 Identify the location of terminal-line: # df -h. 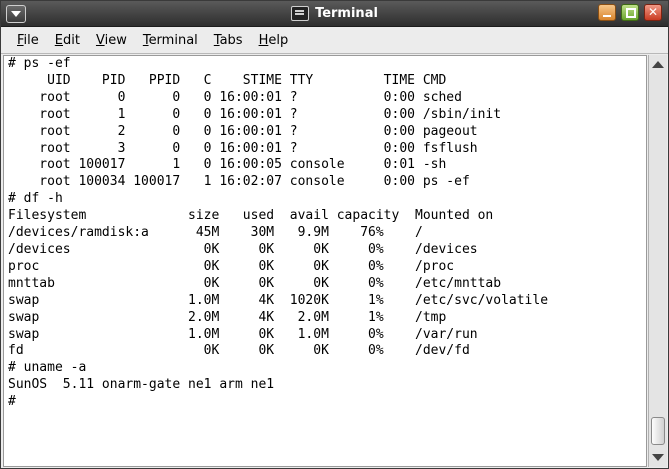
(35, 199).